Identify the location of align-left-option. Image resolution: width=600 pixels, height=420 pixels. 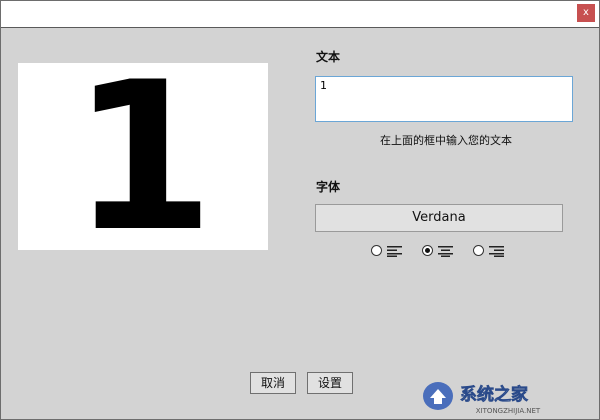
(389, 251).